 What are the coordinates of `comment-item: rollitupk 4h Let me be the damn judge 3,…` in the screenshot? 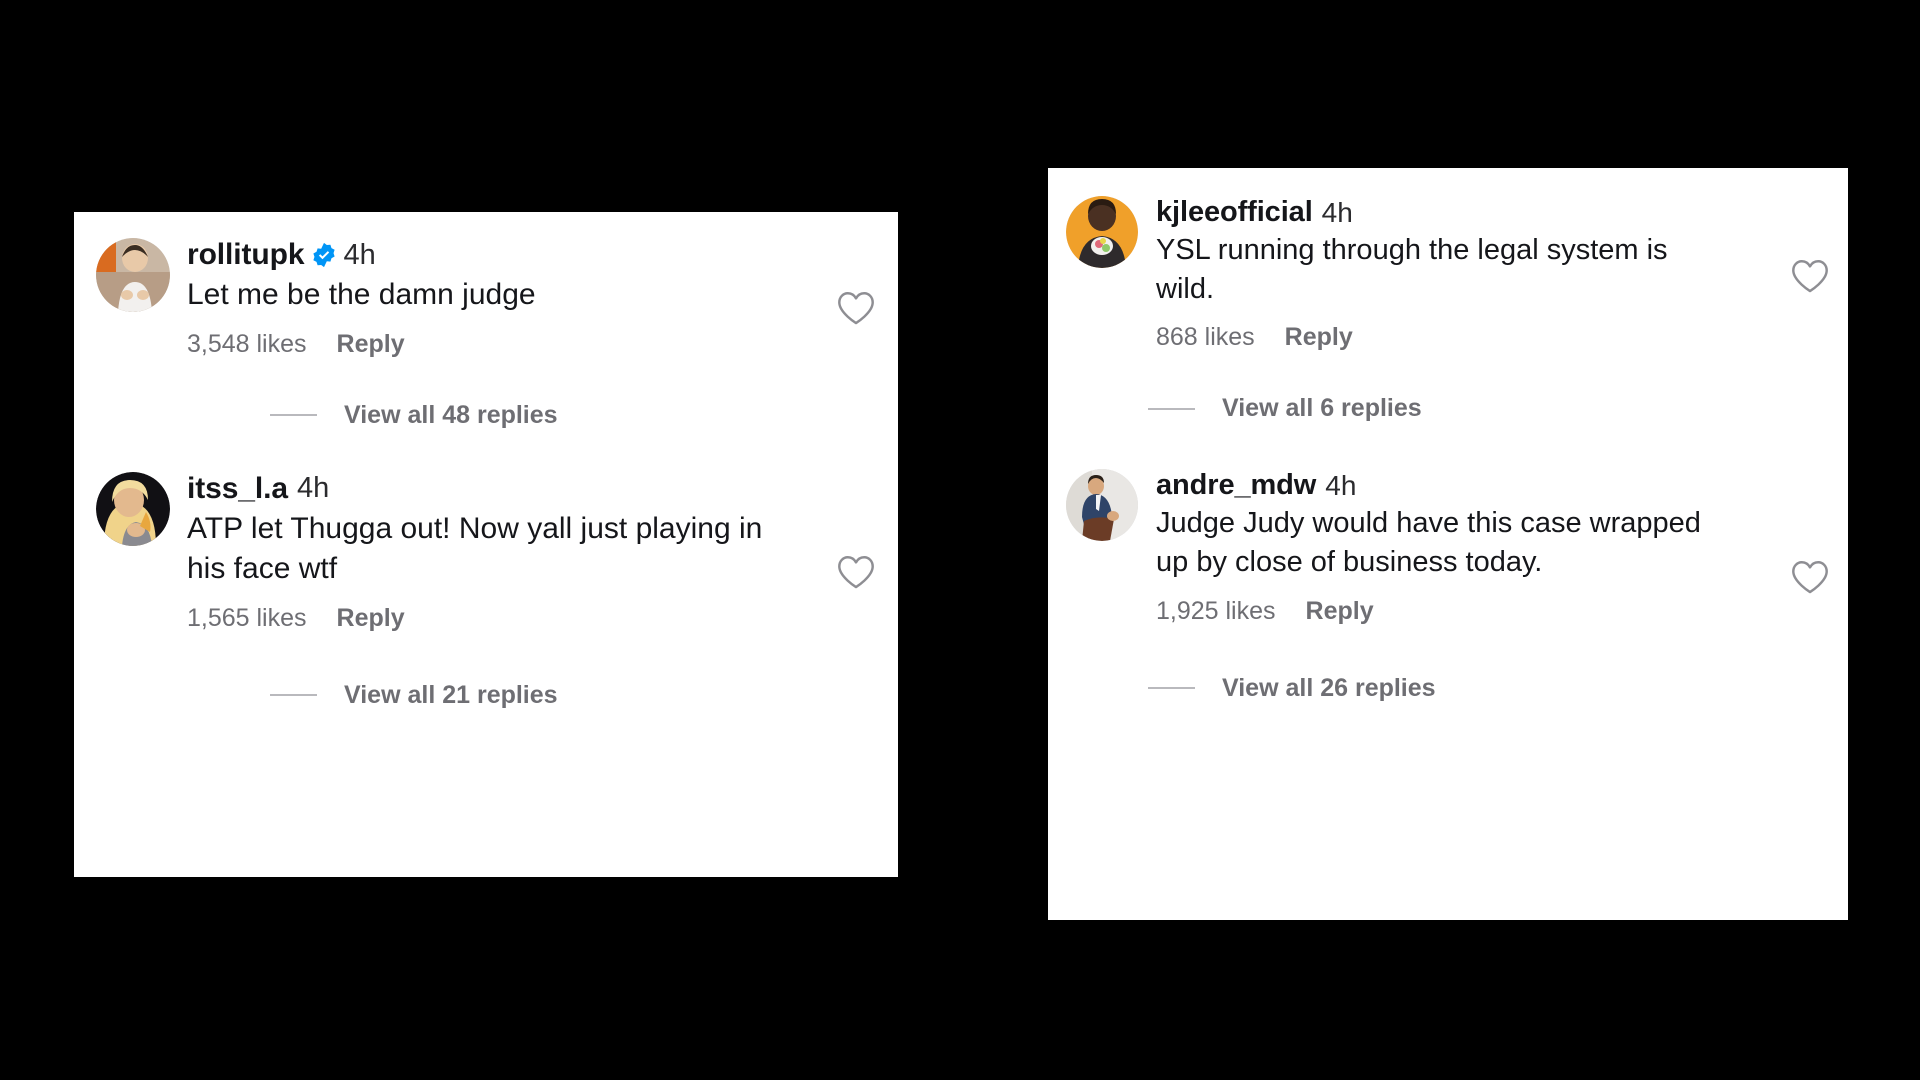 It's located at (486, 298).